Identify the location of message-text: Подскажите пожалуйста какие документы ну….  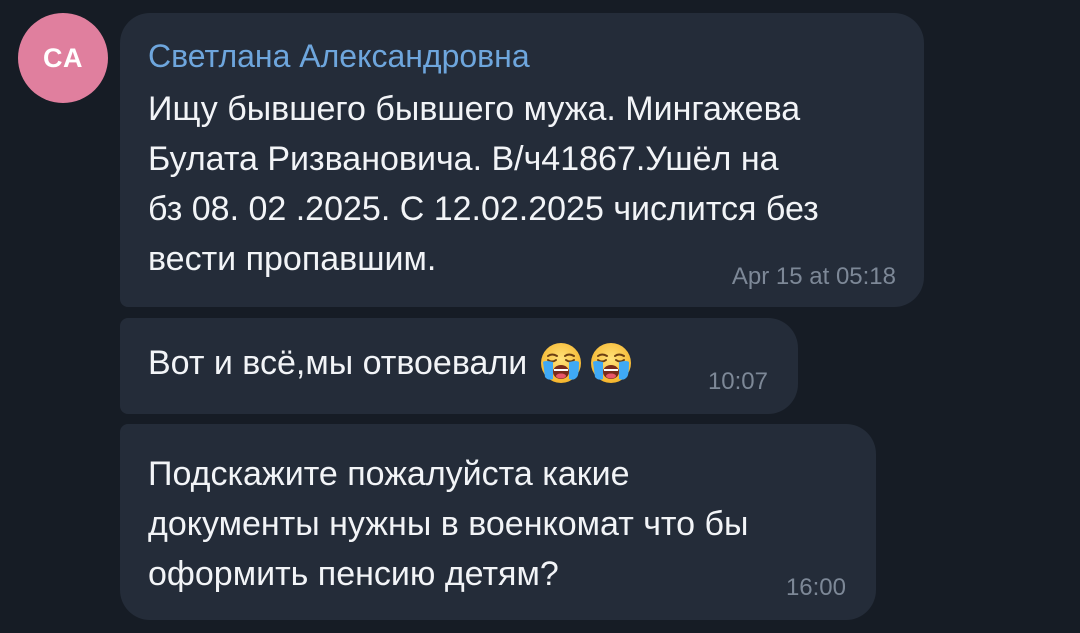
(448, 524).